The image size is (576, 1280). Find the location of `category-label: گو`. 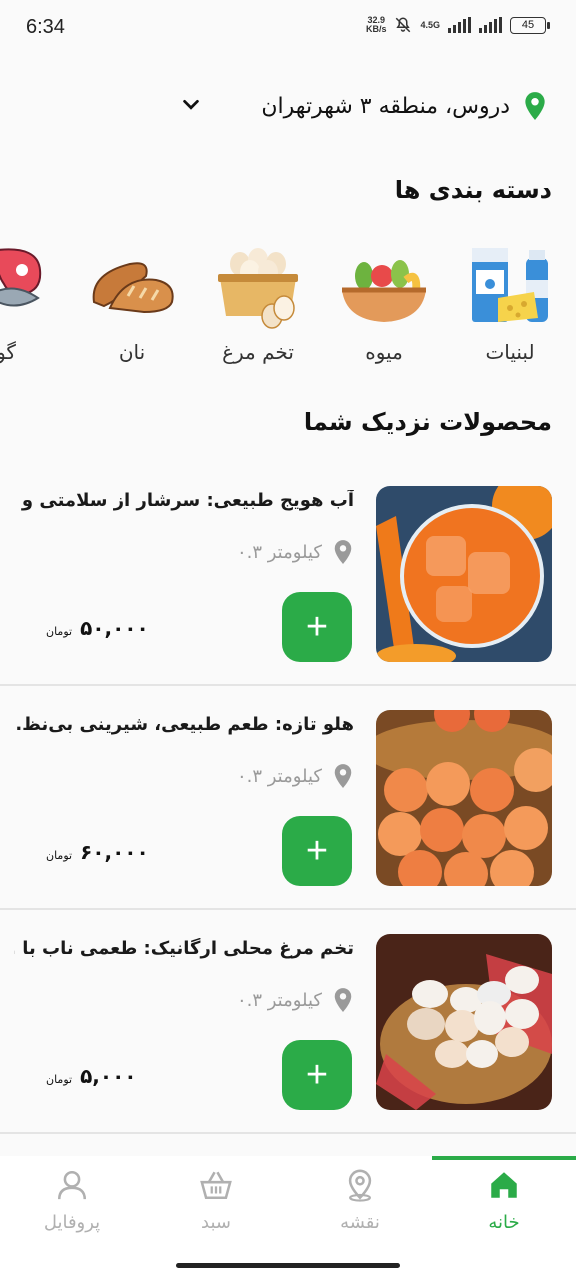

category-label: گو is located at coordinates (8, 352).